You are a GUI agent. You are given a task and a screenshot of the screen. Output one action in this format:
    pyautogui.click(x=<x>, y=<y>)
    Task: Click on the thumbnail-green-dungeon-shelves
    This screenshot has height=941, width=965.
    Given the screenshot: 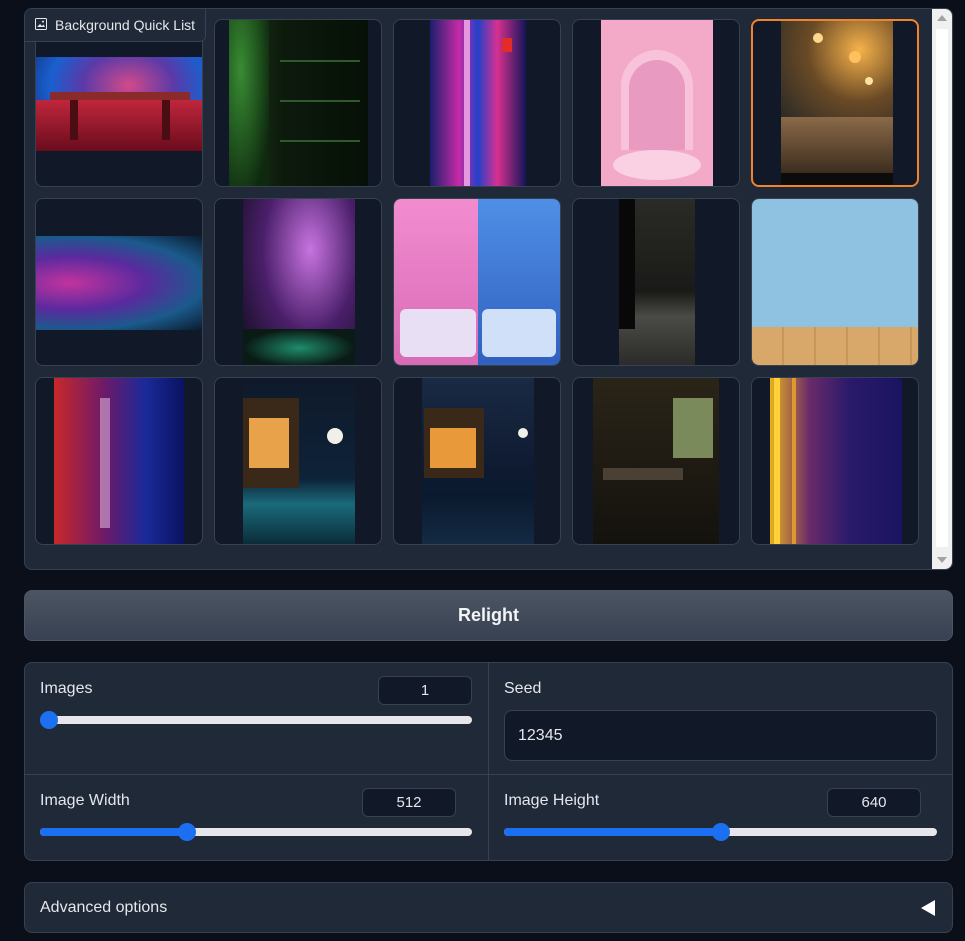 What is the action you would take?
    pyautogui.click(x=298, y=103)
    